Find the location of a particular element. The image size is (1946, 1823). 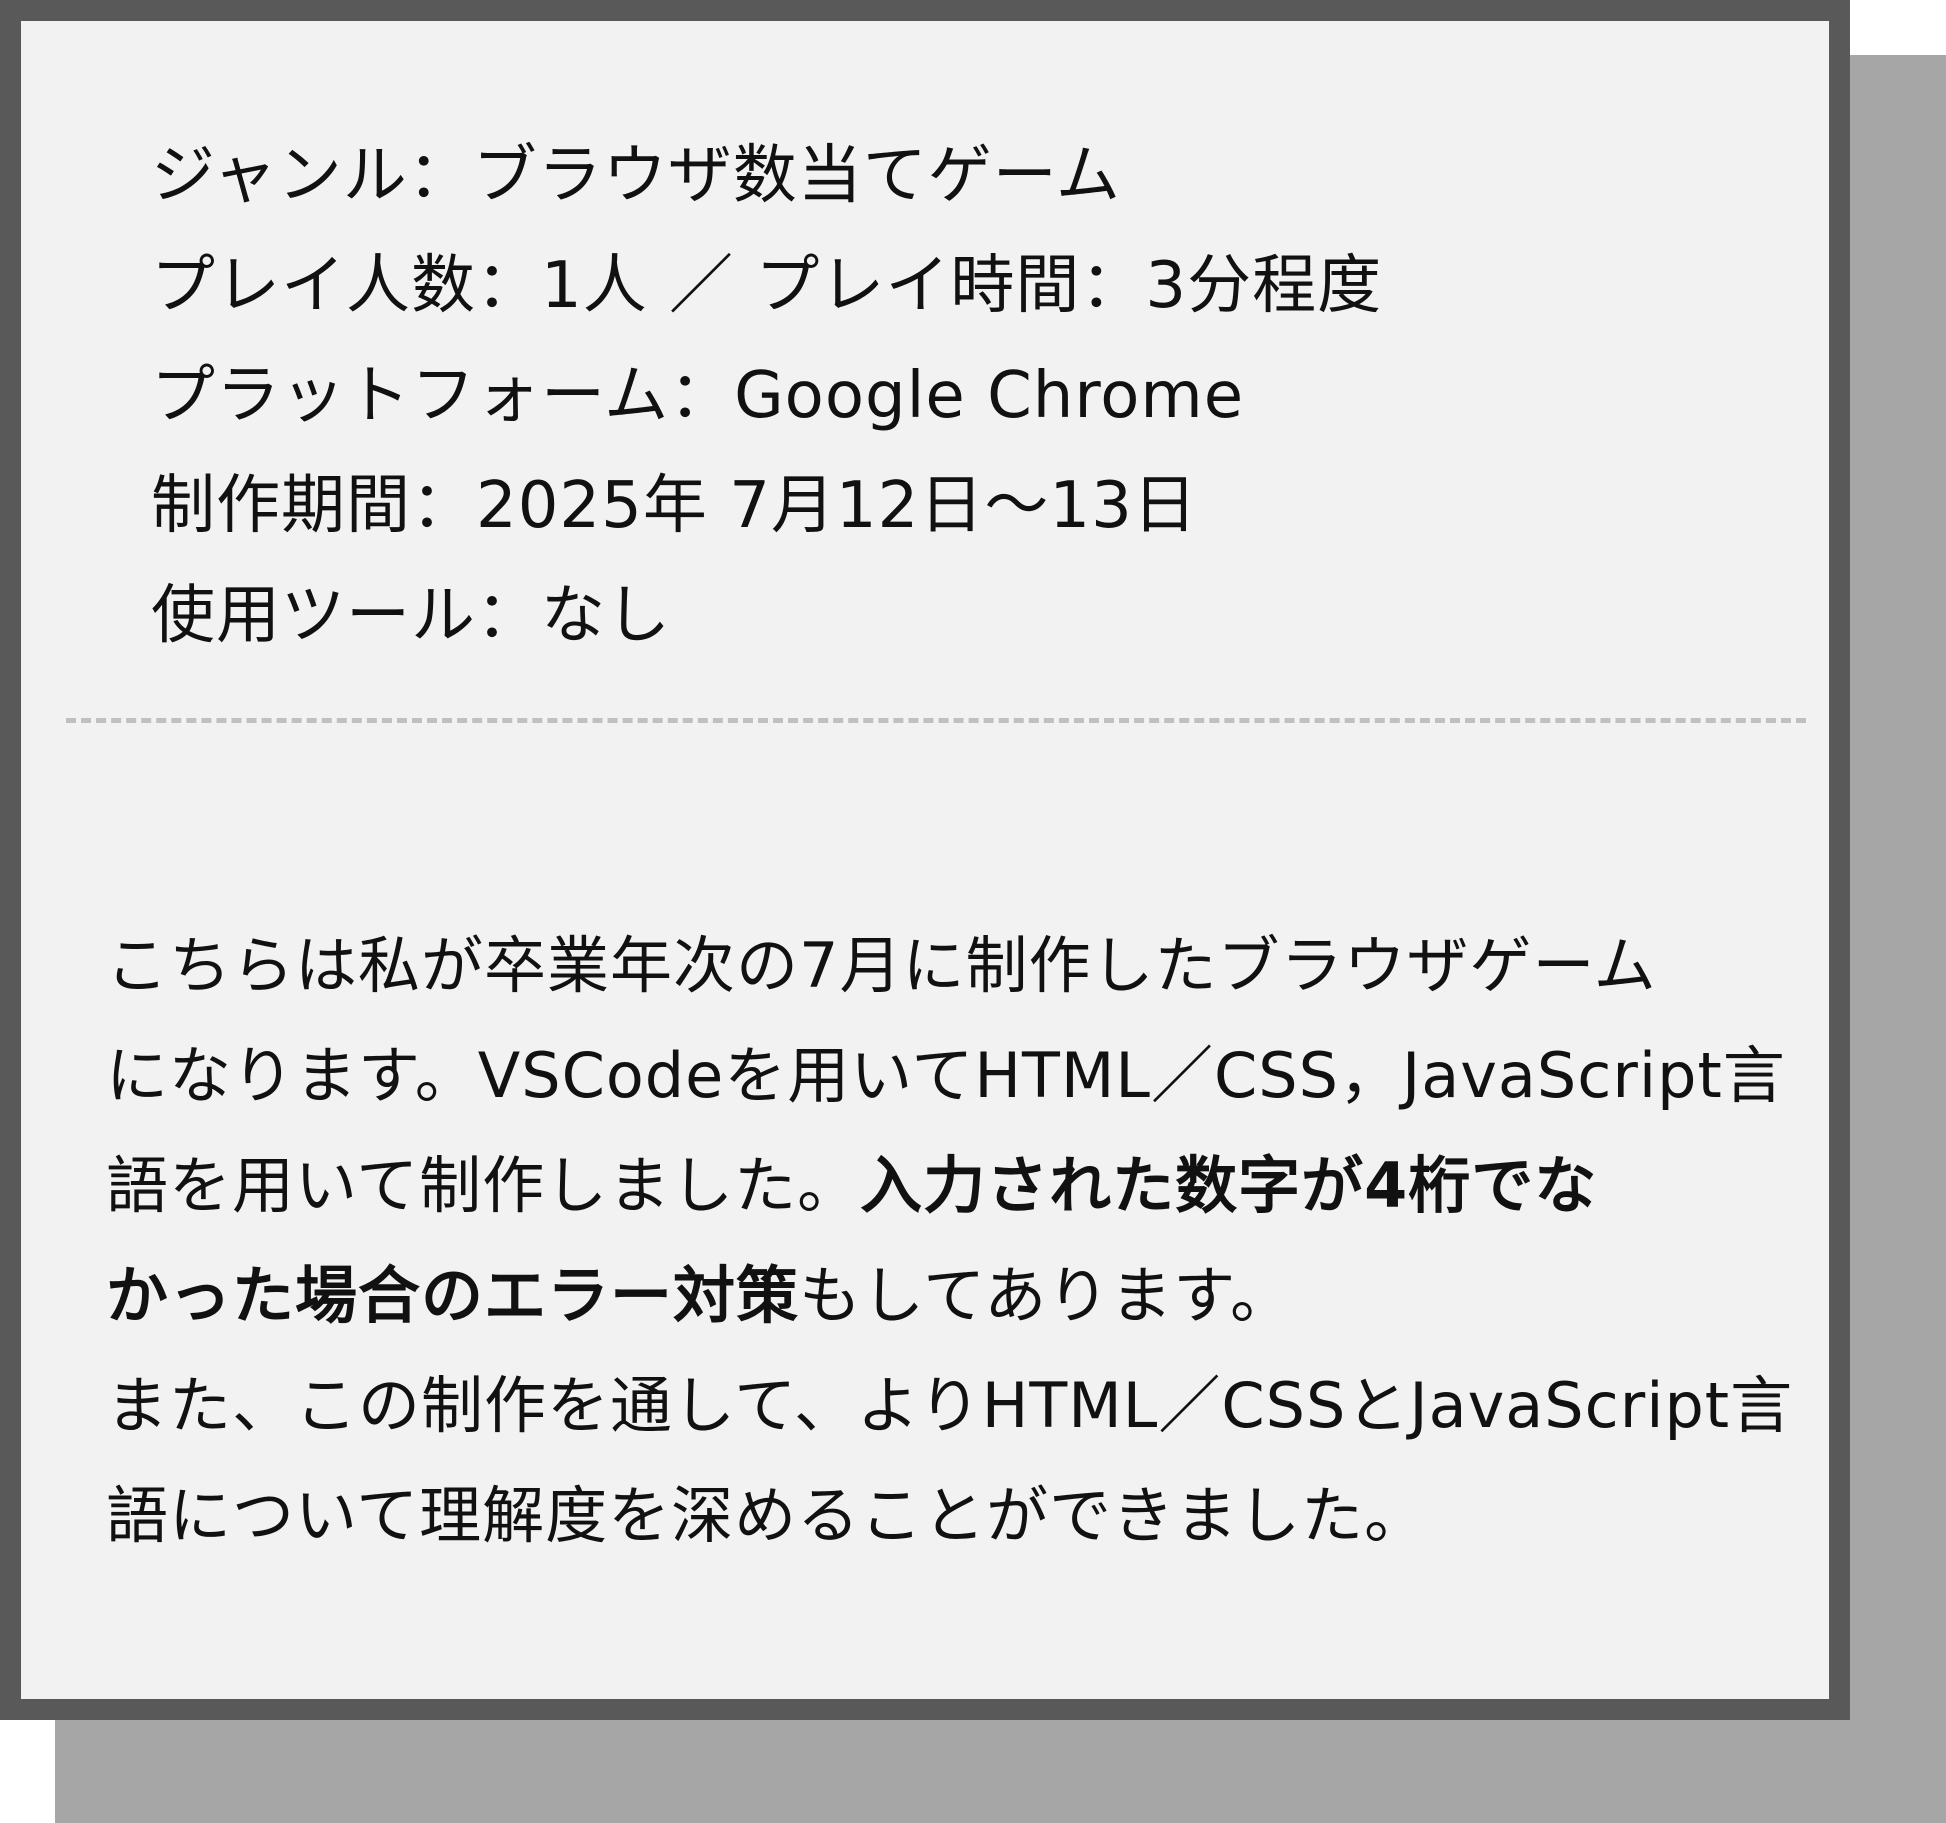

genre-line: ジャンル：ブラウザ数当てゲーム is located at coordinates (636, 176).